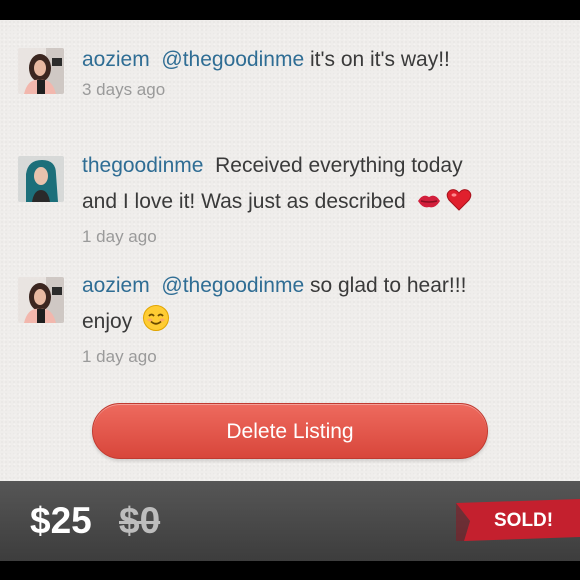 The image size is (580, 580). I want to click on comment-body: it's on it's way!!, so click(379, 59).